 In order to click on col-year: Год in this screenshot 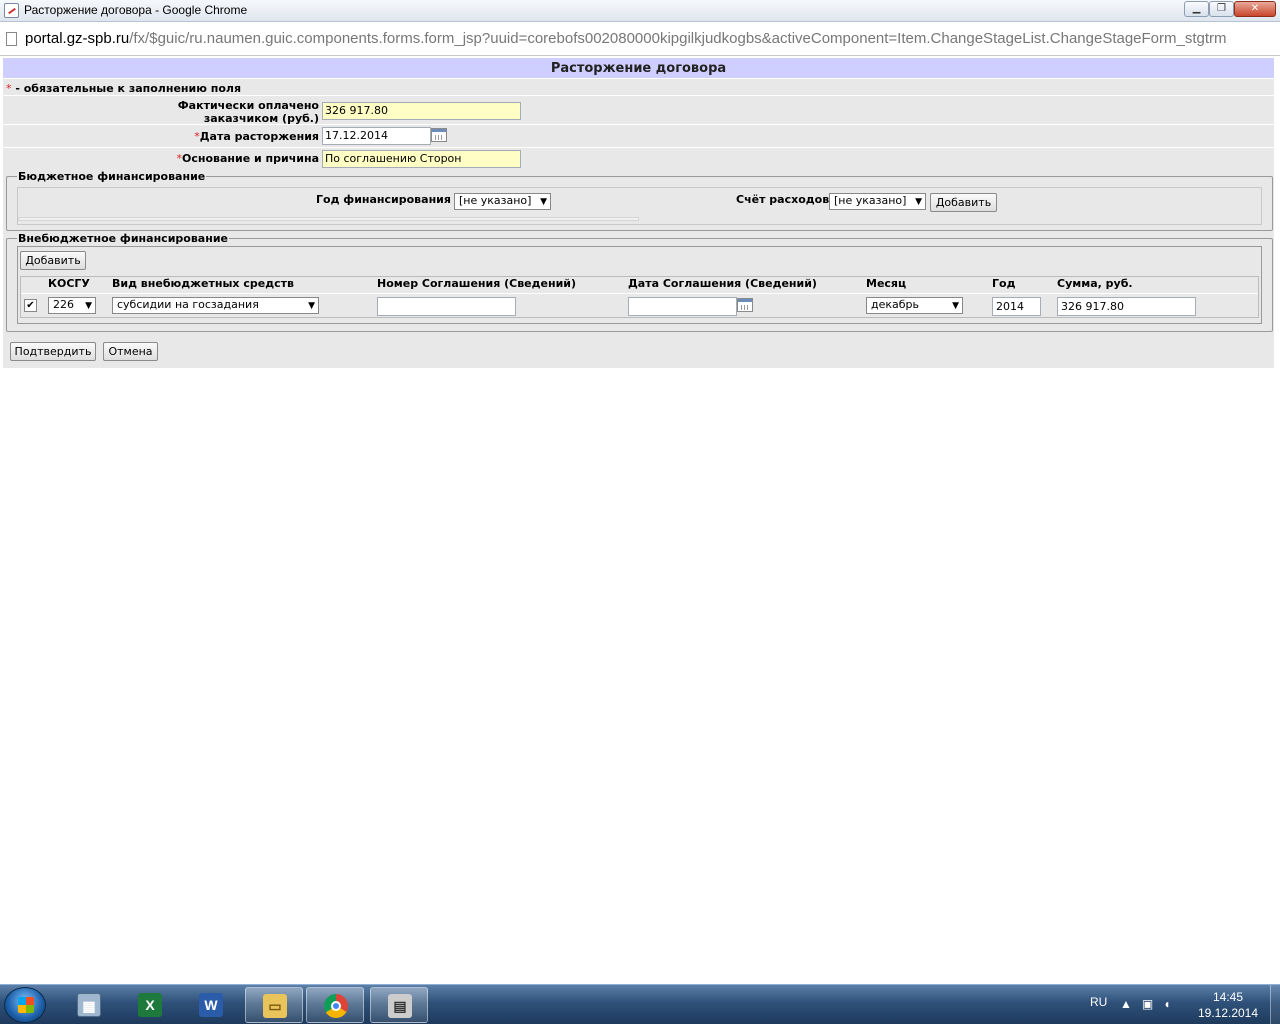, I will do `click(1004, 283)`.